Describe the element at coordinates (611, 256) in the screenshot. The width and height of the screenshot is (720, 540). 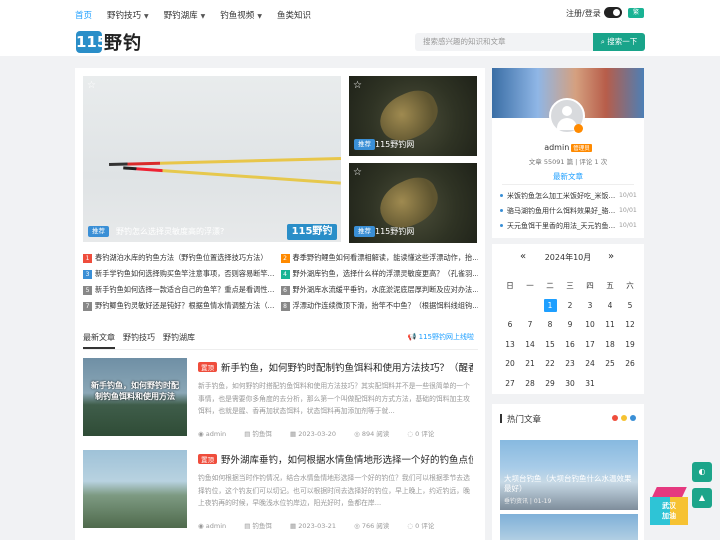
I see `next-month-button: »` at that location.